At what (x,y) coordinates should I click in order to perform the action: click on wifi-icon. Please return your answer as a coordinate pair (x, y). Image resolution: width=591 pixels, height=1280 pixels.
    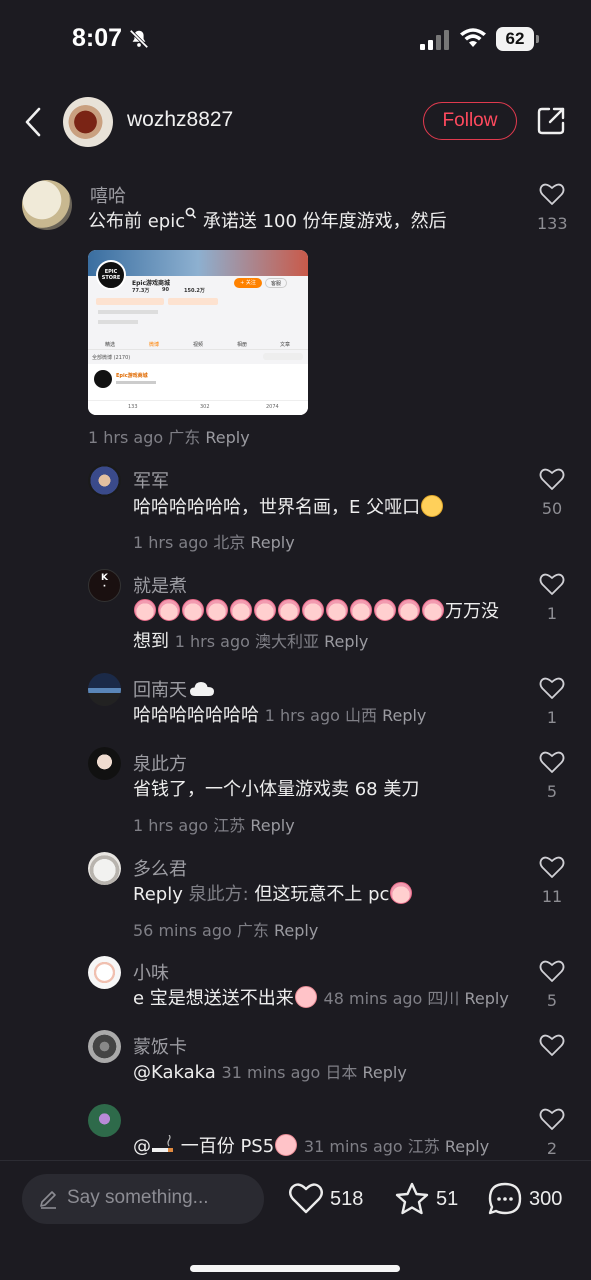
    Looking at the image, I should click on (473, 37).